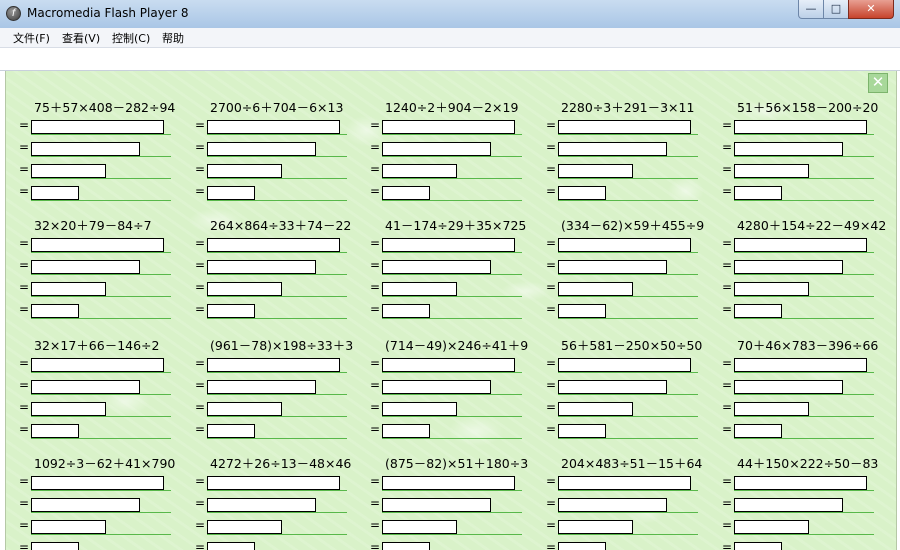 This screenshot has height=550, width=900. What do you see at coordinates (871, 9) in the screenshot?
I see `close-button: ✕` at bounding box center [871, 9].